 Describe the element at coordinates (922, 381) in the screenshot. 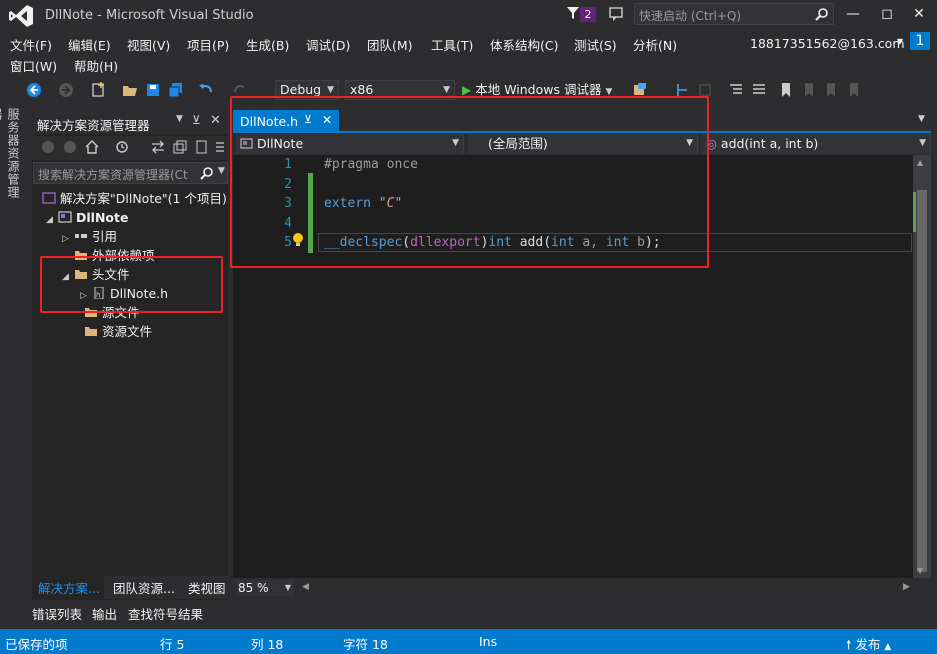

I see `vertical-scroll-thumb` at that location.